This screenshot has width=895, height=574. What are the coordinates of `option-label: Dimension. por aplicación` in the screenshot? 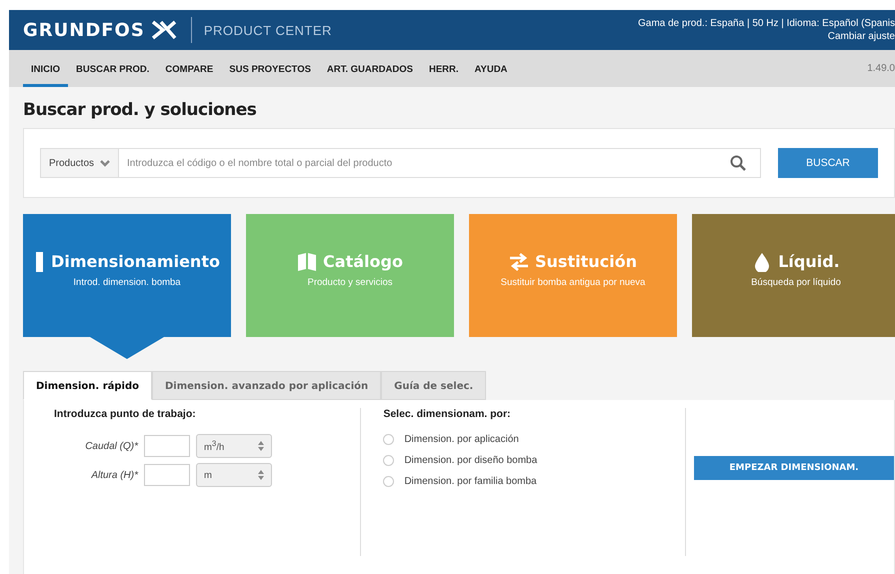 It's located at (461, 439).